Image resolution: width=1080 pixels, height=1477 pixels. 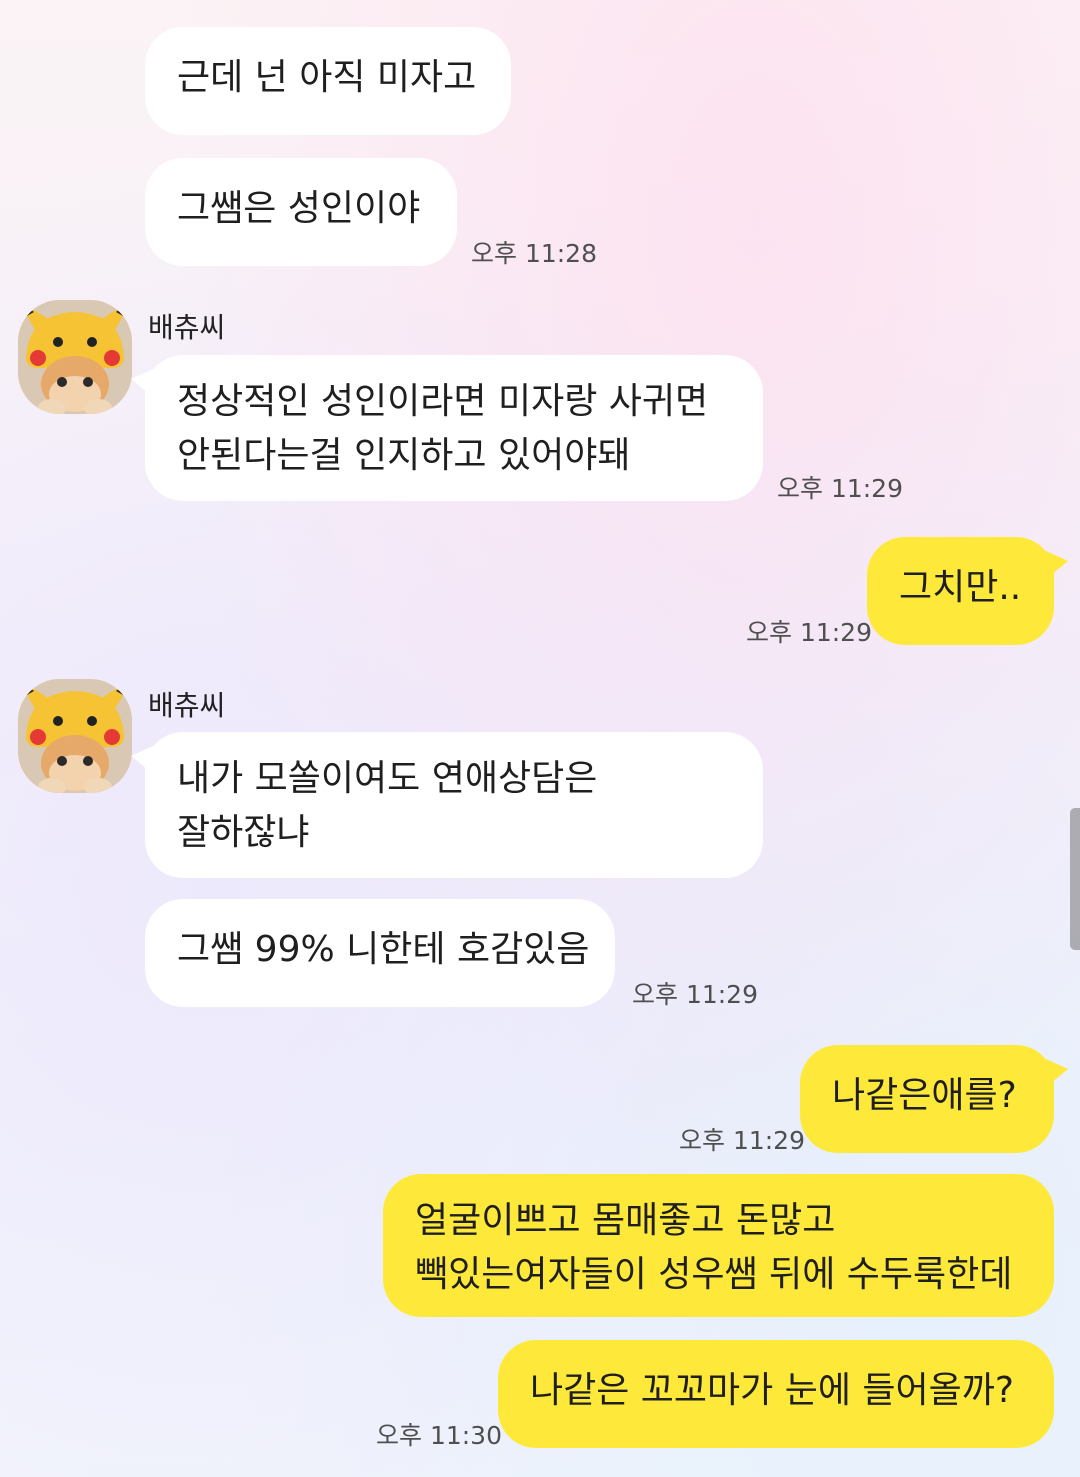 What do you see at coordinates (714, 1274) in the screenshot?
I see `message-line: 빽있는여자들이 성우쌤 뒤에 수두룩한데` at bounding box center [714, 1274].